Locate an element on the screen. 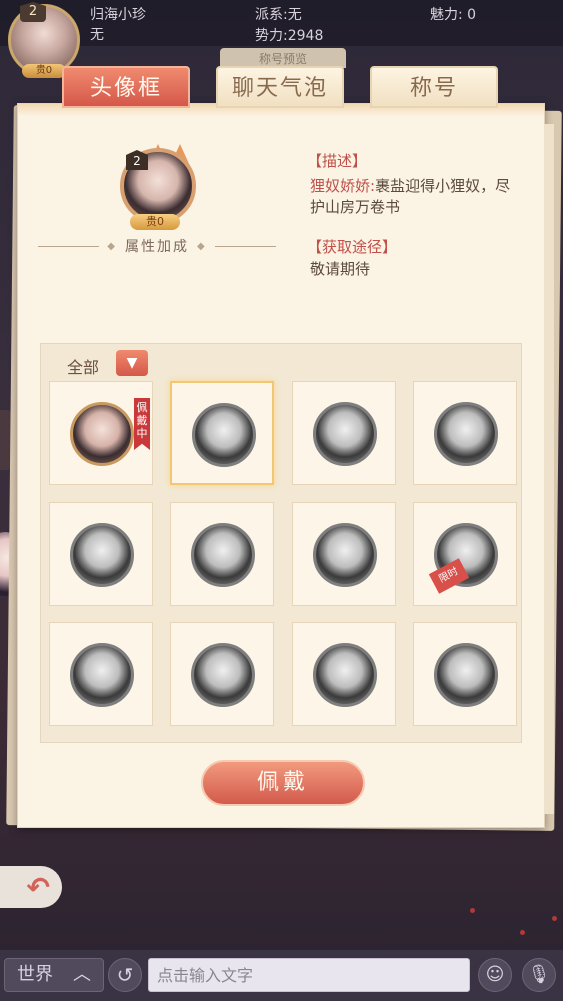 This screenshot has width=563, height=1001. attribute-bonus-header: ◆ 属性加成 ◆ is located at coordinates (157, 246).